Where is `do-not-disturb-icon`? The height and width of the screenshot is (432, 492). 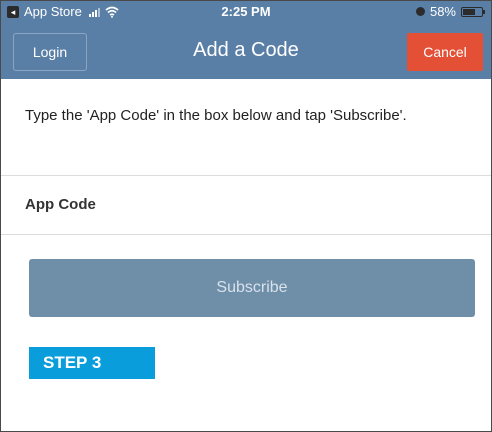
do-not-disturb-icon is located at coordinates (420, 11).